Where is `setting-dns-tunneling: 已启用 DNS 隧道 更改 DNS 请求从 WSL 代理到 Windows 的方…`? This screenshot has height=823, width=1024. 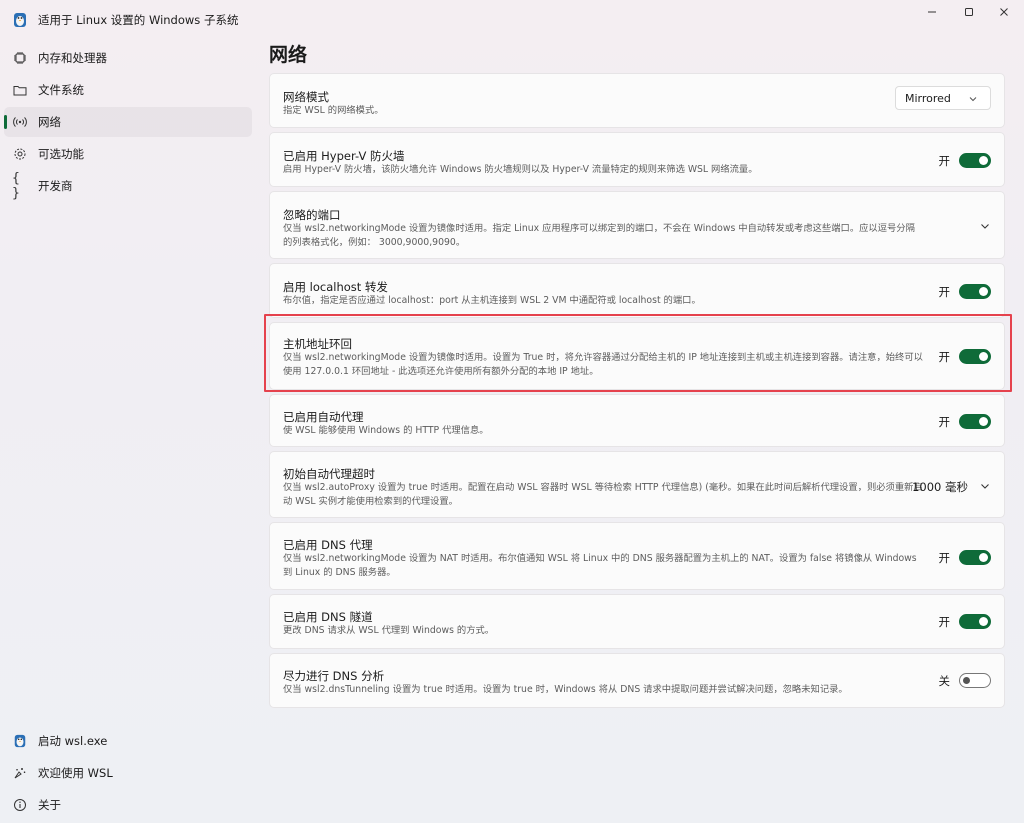 setting-dns-tunneling: 已启用 DNS 隧道 更改 DNS 请求从 WSL 代理到 Windows 的方… is located at coordinates (637, 621).